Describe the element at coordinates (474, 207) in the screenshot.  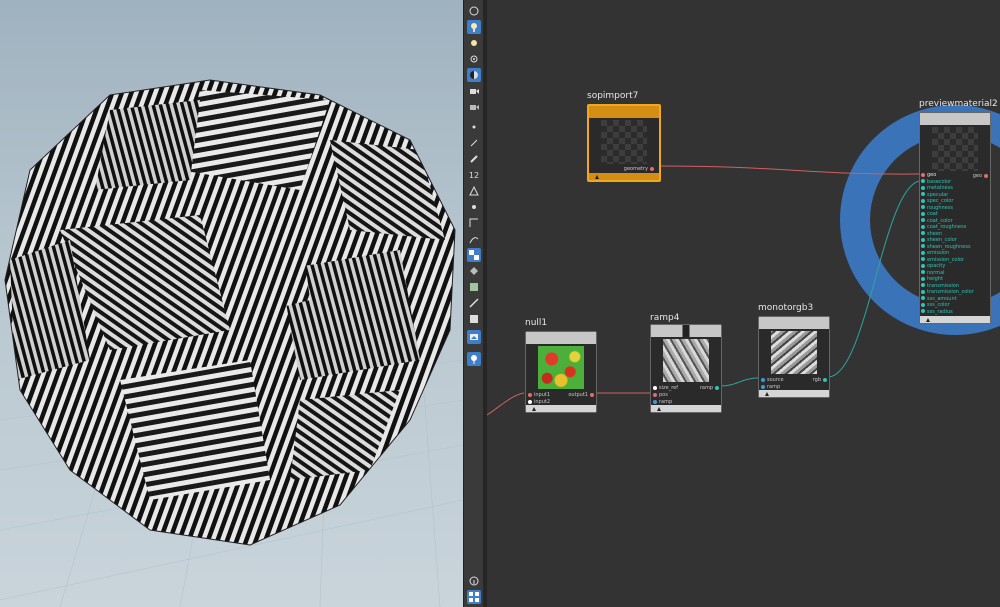
I see `bone-icon` at that location.